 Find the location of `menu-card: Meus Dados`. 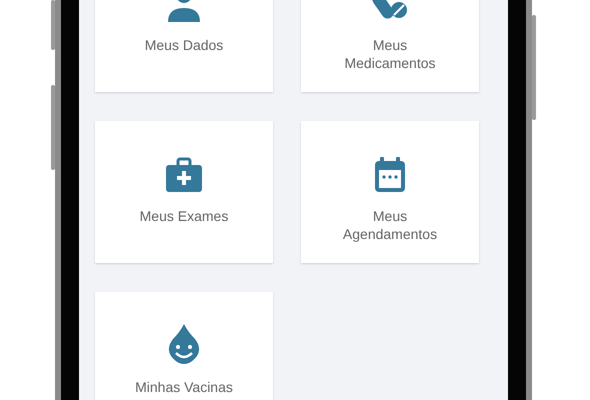

menu-card: Meus Dados is located at coordinates (184, 46).